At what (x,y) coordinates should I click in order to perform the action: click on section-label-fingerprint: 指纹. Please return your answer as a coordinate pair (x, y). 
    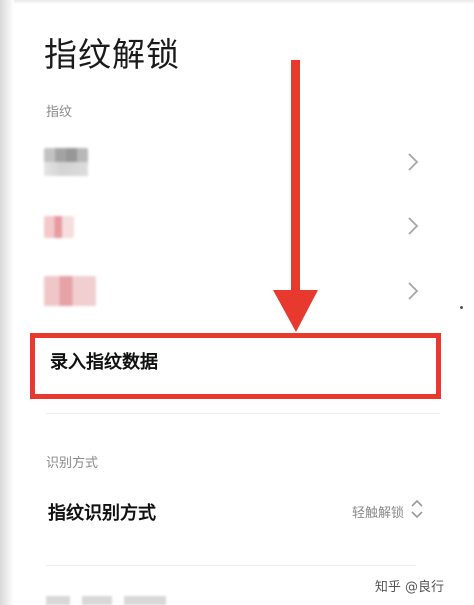
    Looking at the image, I should click on (59, 112).